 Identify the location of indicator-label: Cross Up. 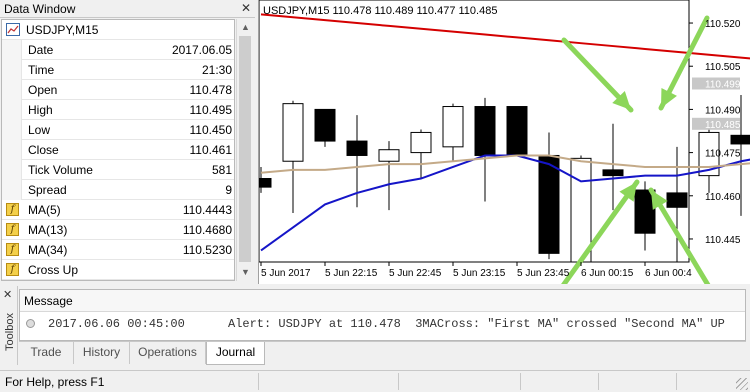
(53, 270).